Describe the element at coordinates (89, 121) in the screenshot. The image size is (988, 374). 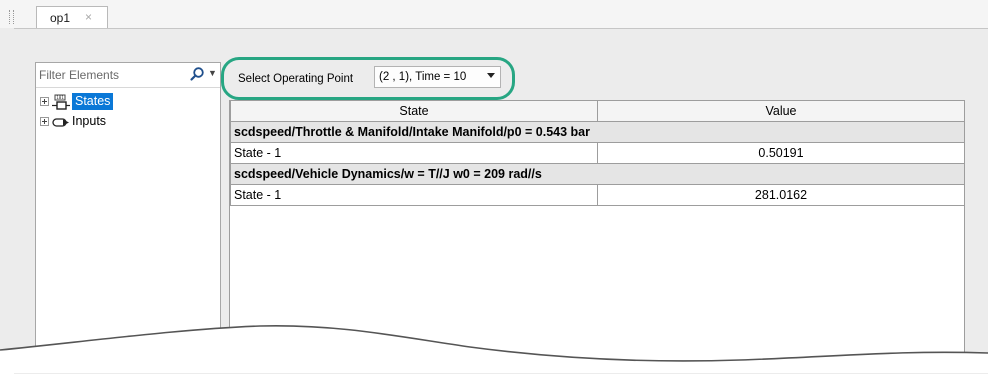
I see `tree-item-label: Inputs` at that location.